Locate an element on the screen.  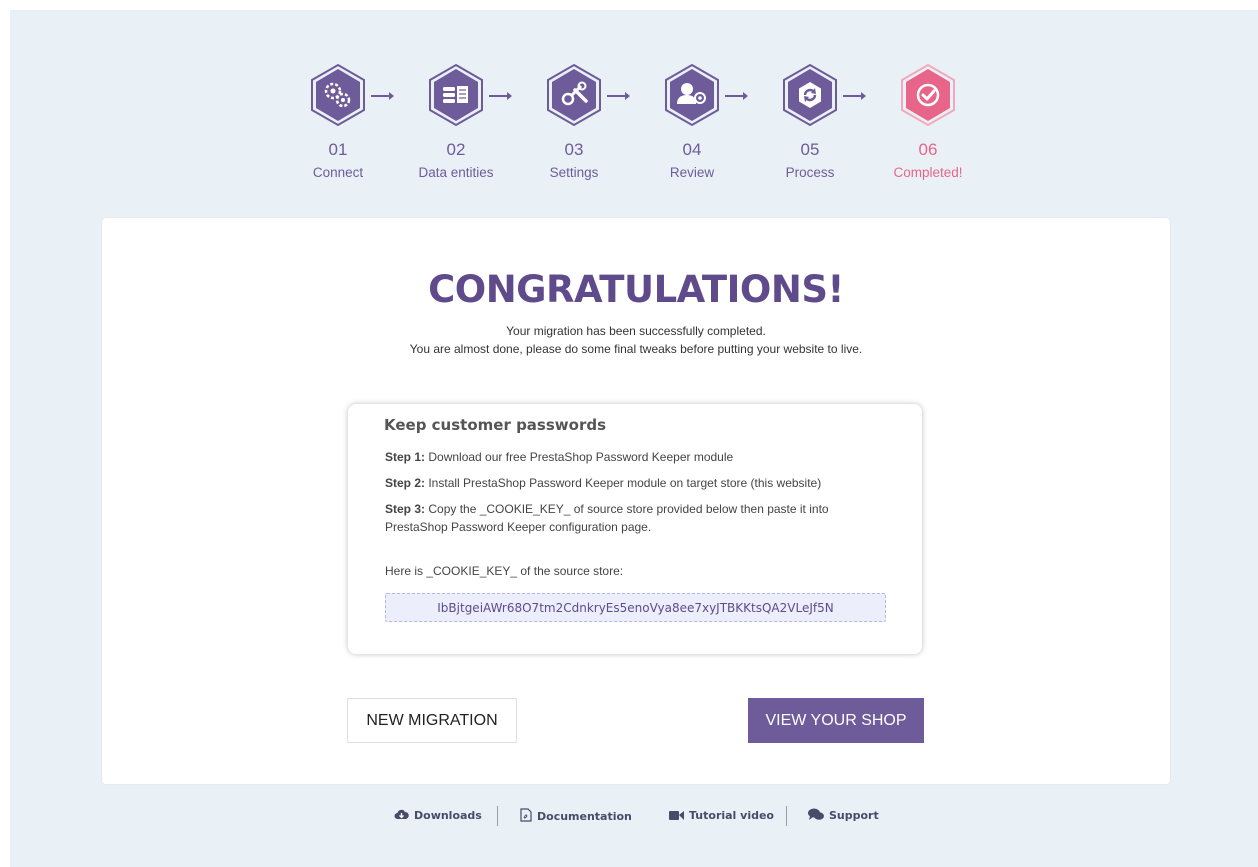
user-review-icon is located at coordinates (691, 93).